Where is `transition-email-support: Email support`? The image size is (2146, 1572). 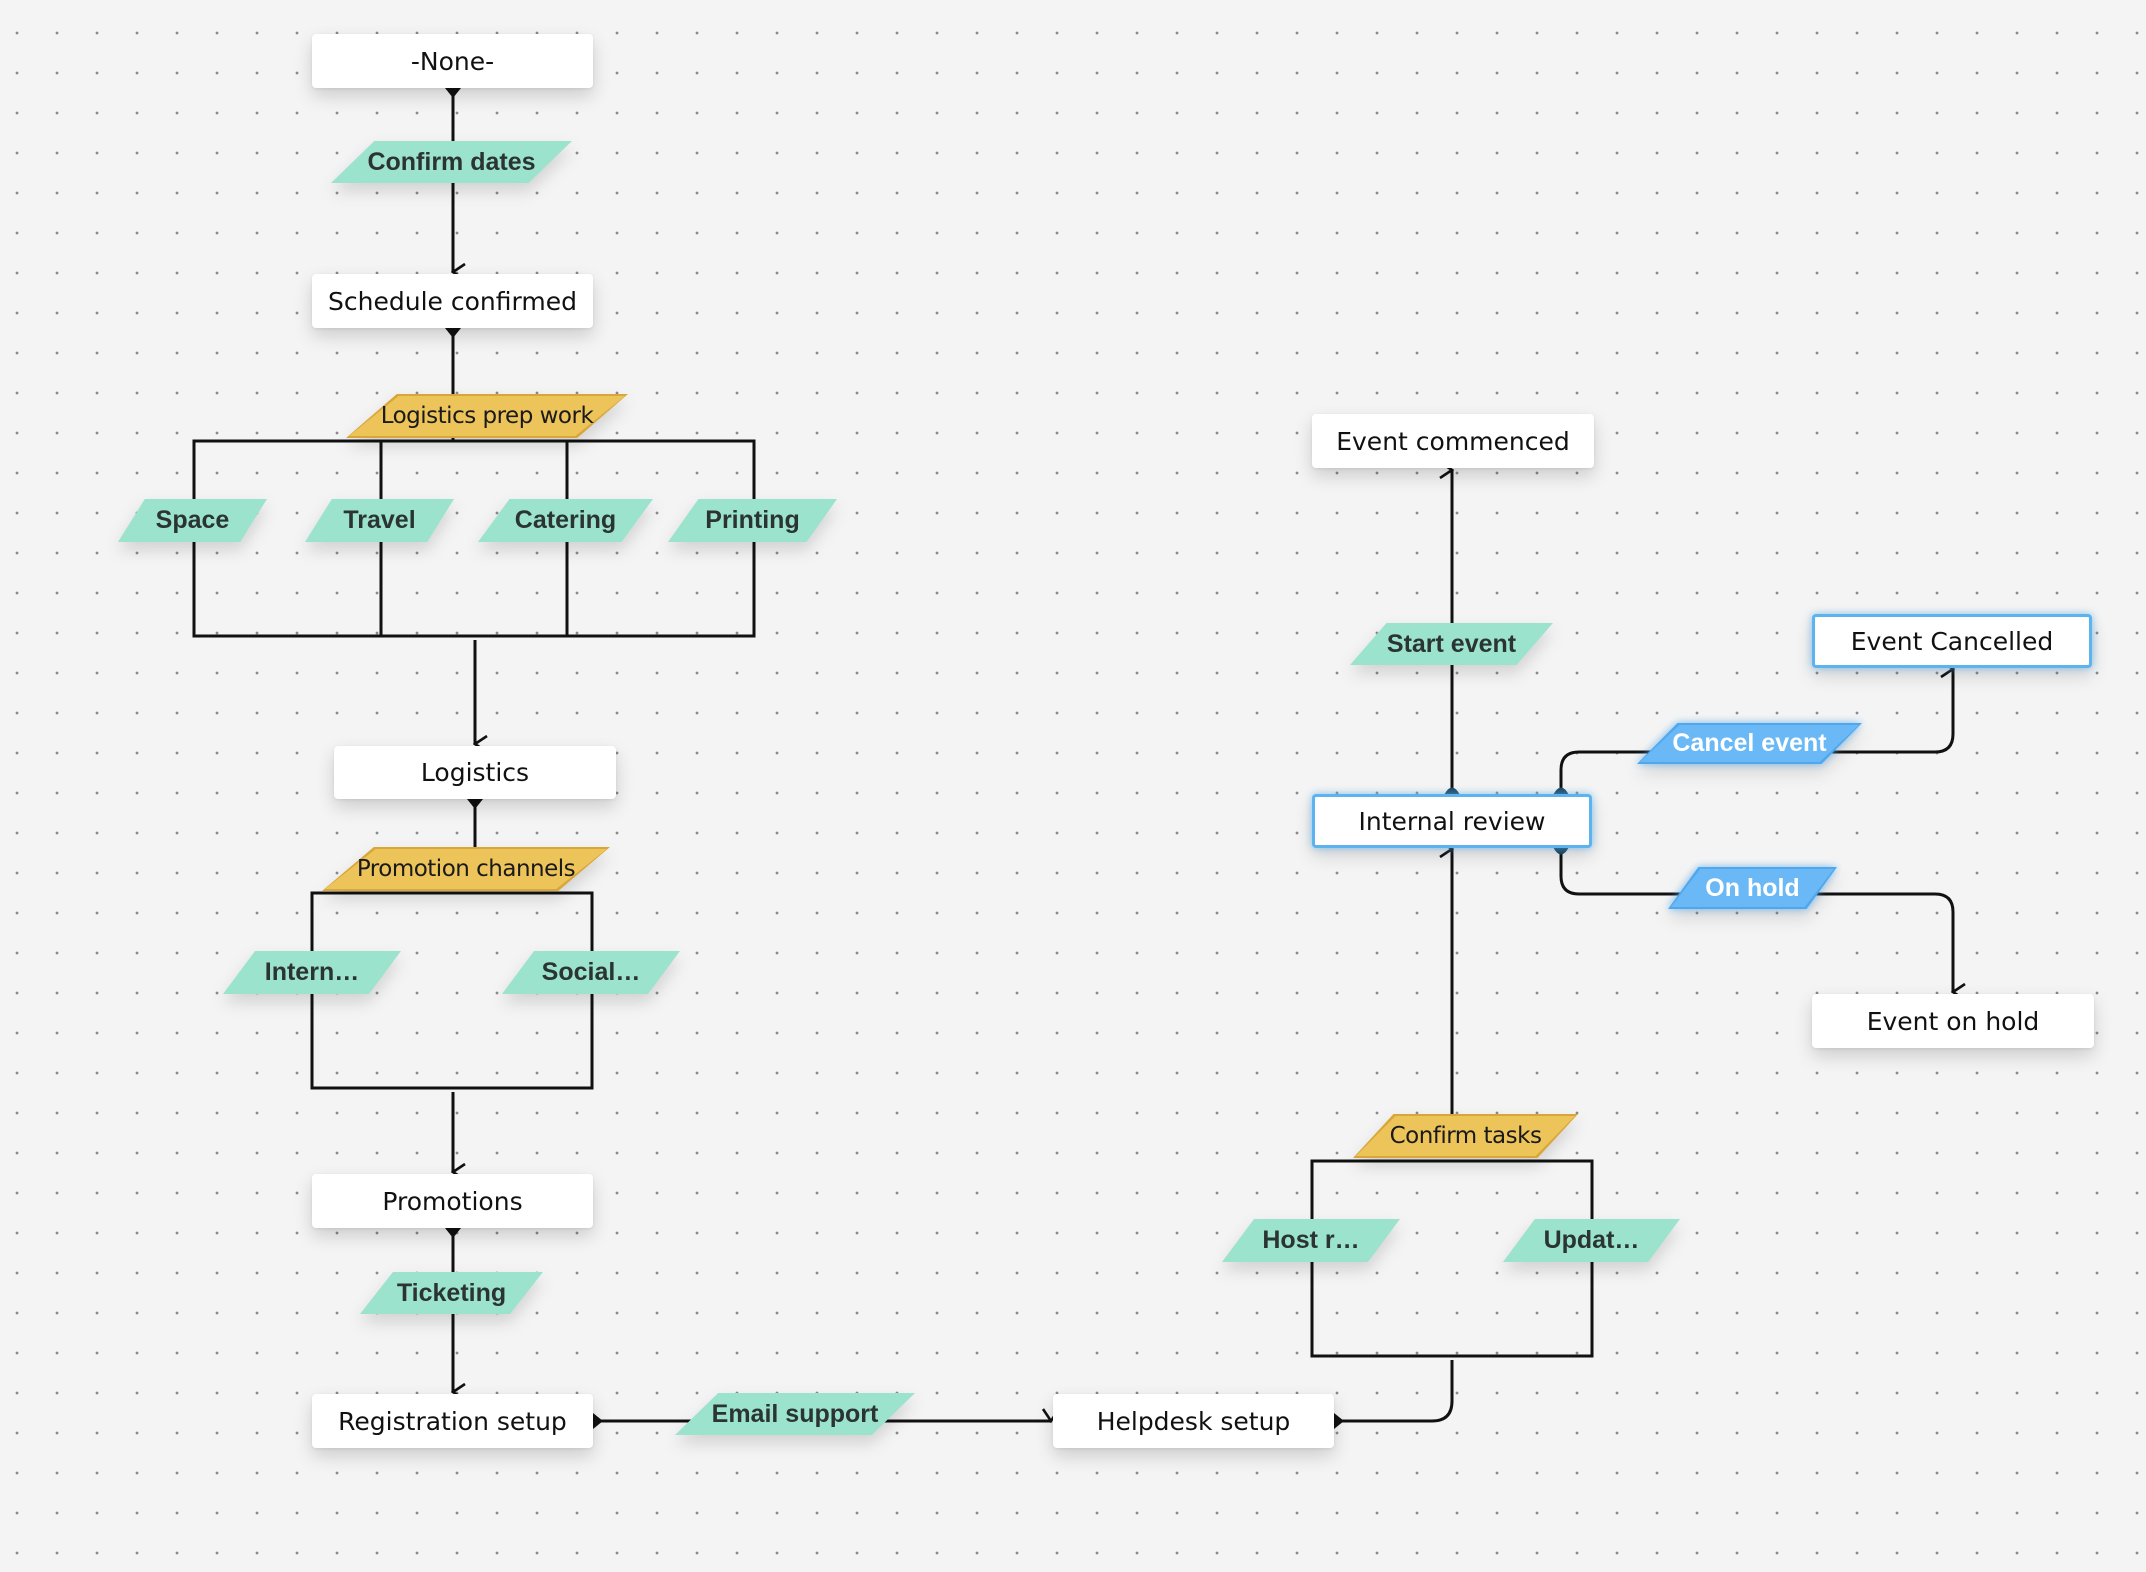
transition-email-support: Email support is located at coordinates (795, 1414).